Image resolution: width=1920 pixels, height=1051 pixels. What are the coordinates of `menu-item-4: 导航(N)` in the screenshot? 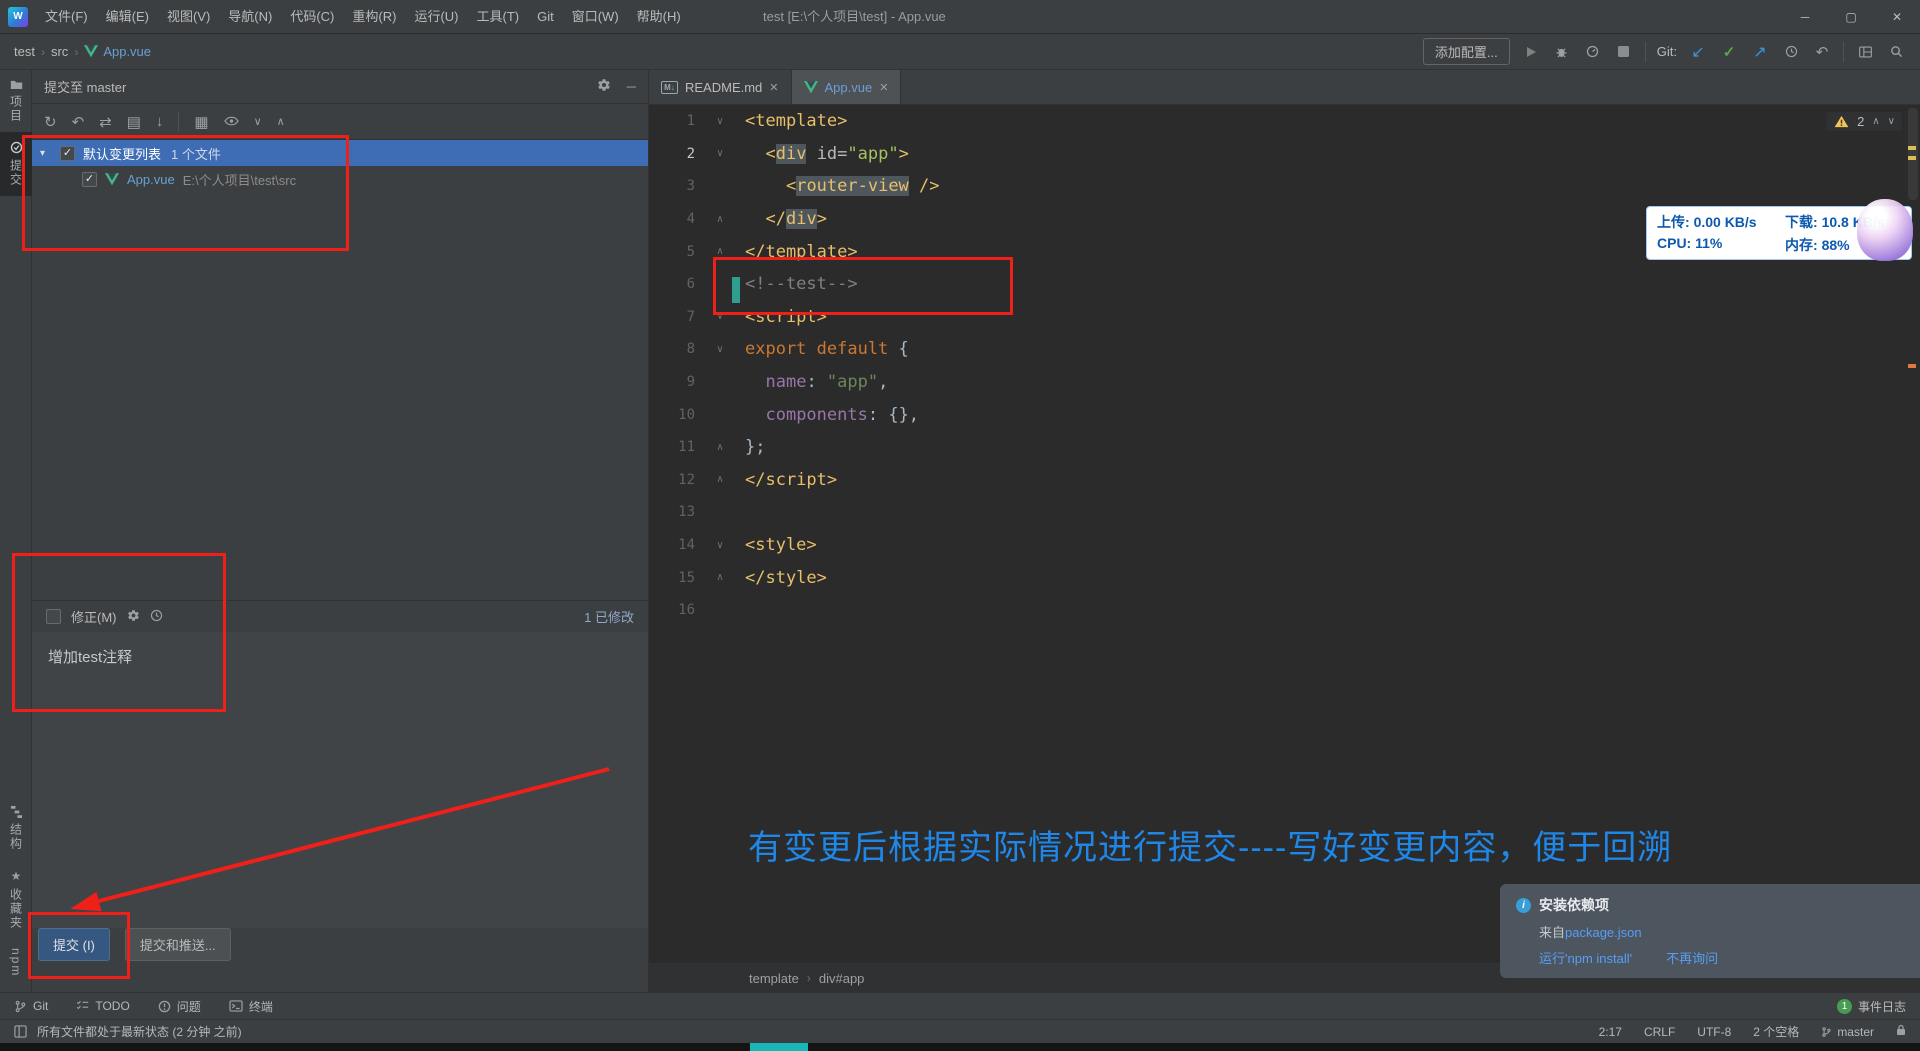 It's located at (250, 17).